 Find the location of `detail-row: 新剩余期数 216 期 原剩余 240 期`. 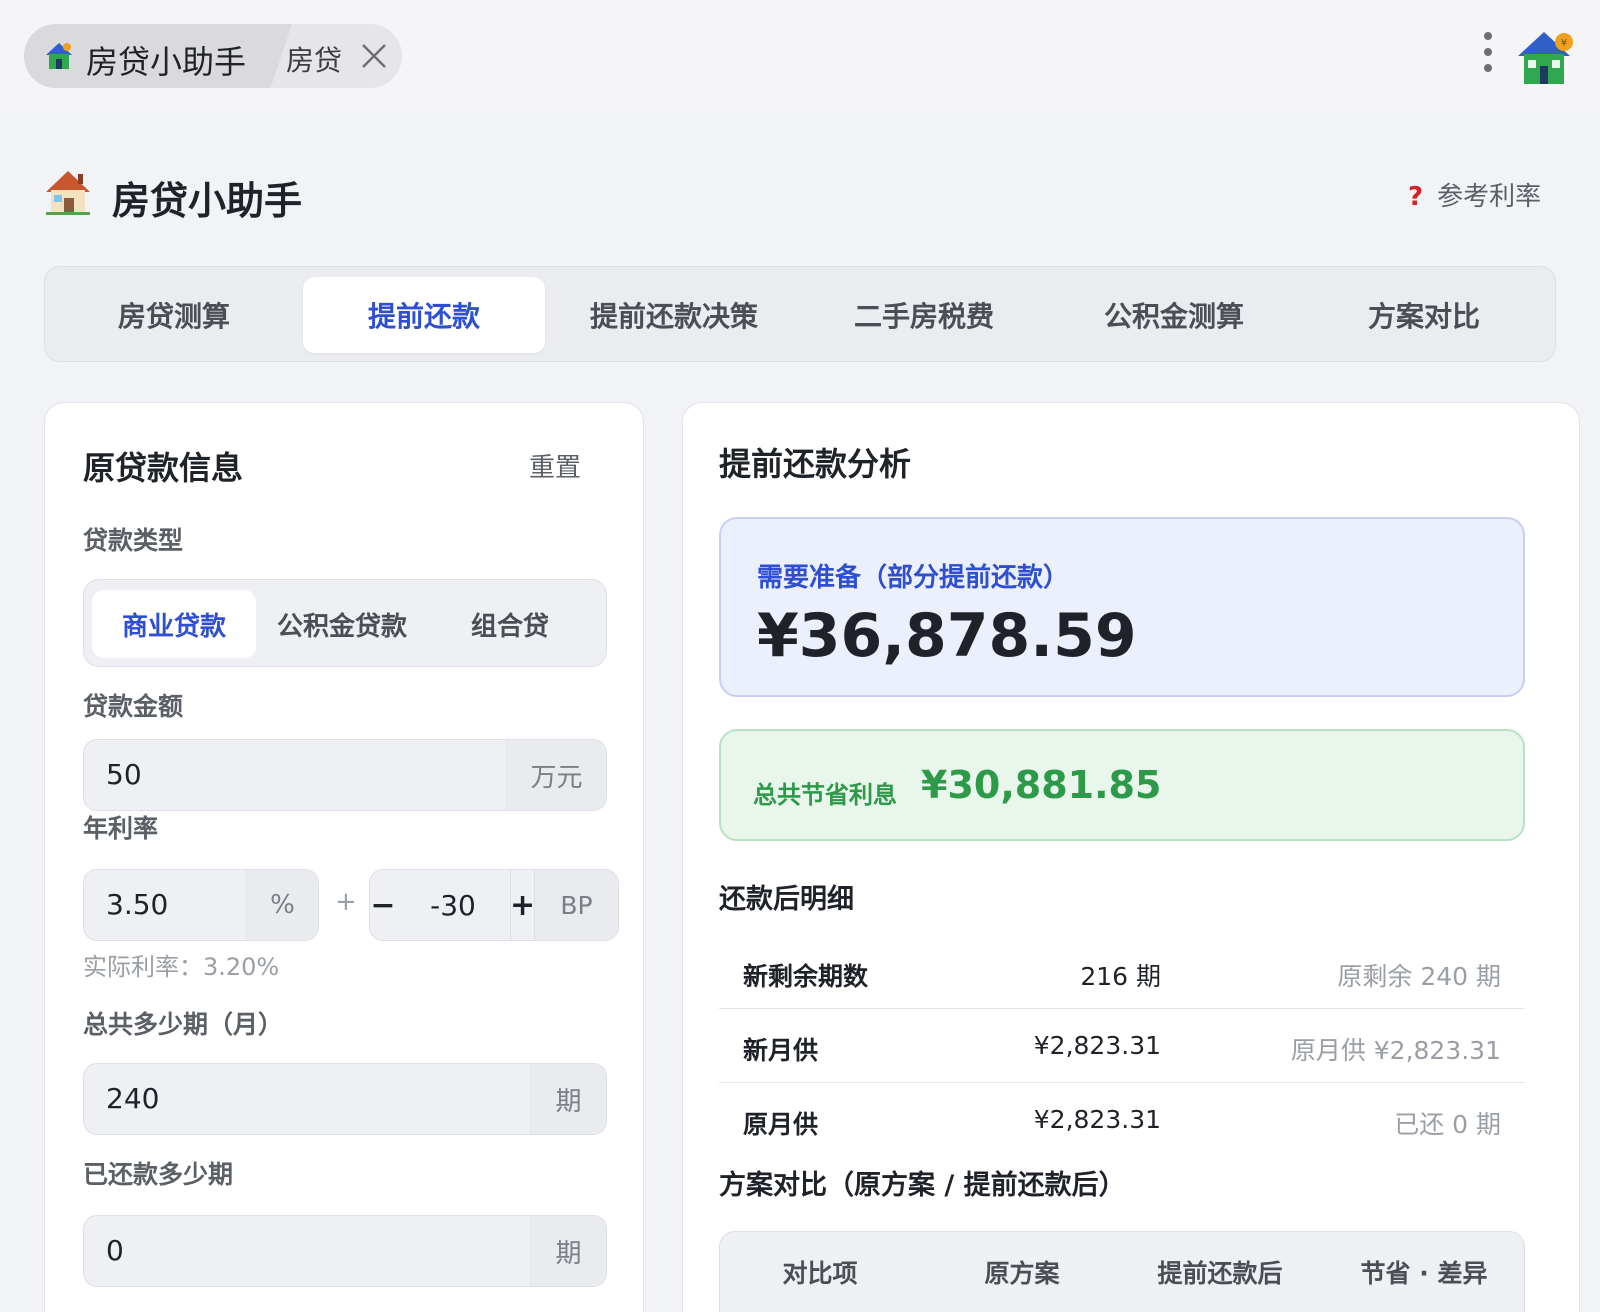

detail-row: 新剩余期数 216 期 原剩余 240 期 is located at coordinates (1122, 973).